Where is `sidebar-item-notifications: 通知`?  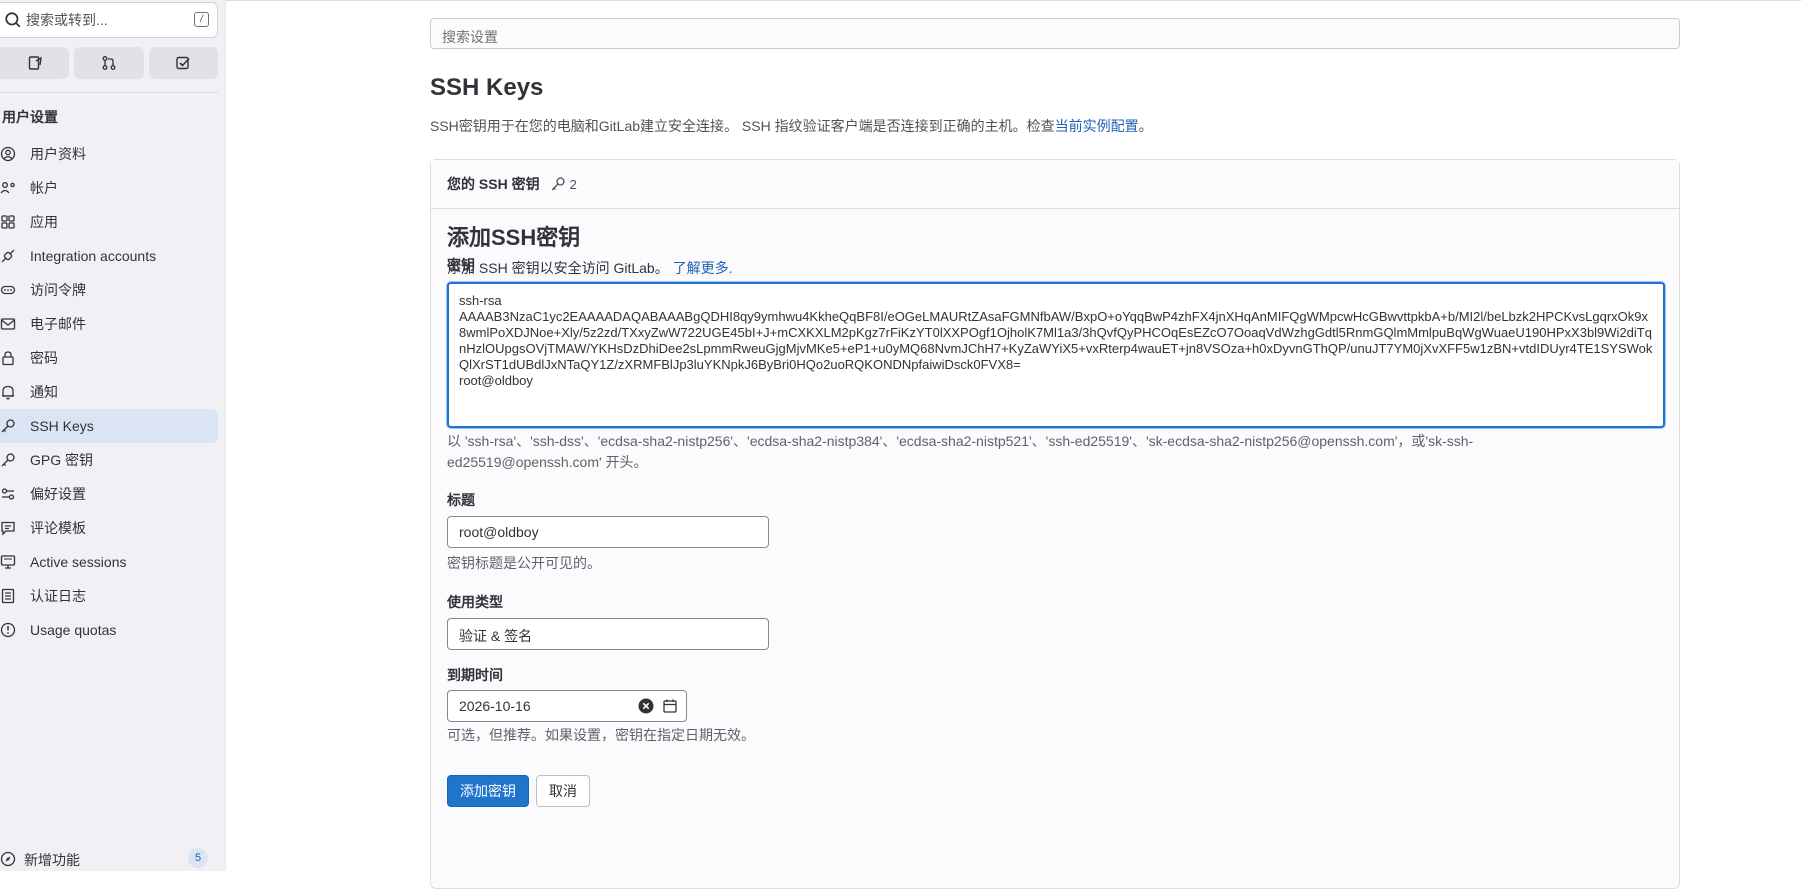
sidebar-item-notifications: 通知 is located at coordinates (109, 392).